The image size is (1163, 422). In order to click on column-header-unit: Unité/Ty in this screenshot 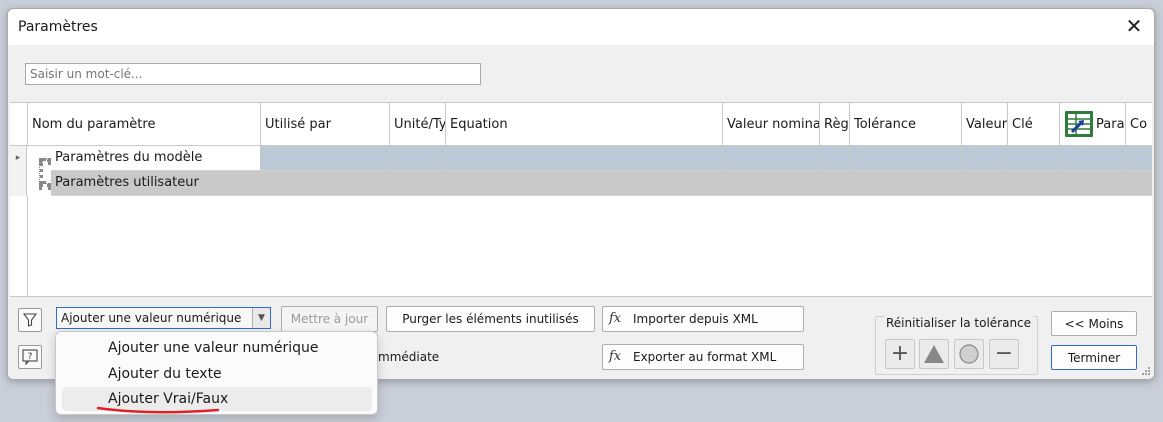, I will do `click(418, 124)`.